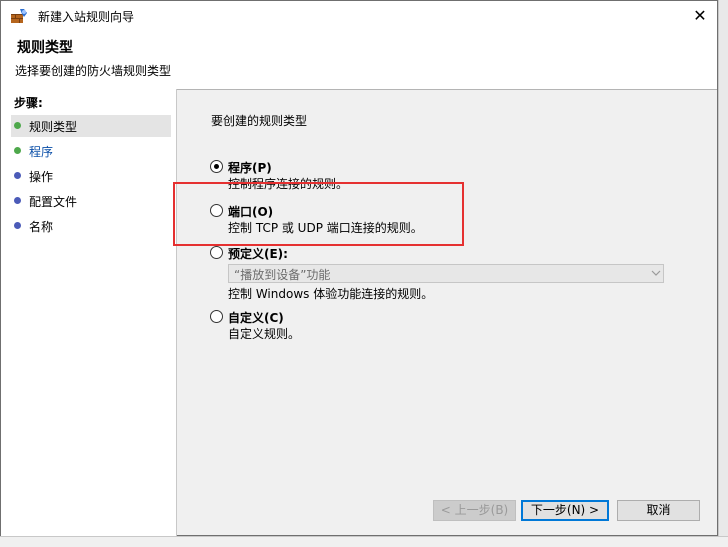  I want to click on predefined-dropdown: “播放到设备”功能, so click(446, 273).